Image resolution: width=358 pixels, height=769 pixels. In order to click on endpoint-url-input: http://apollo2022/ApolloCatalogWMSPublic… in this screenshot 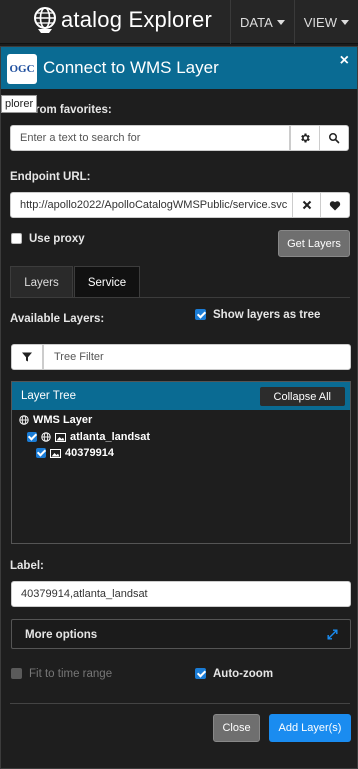, I will do `click(151, 205)`.